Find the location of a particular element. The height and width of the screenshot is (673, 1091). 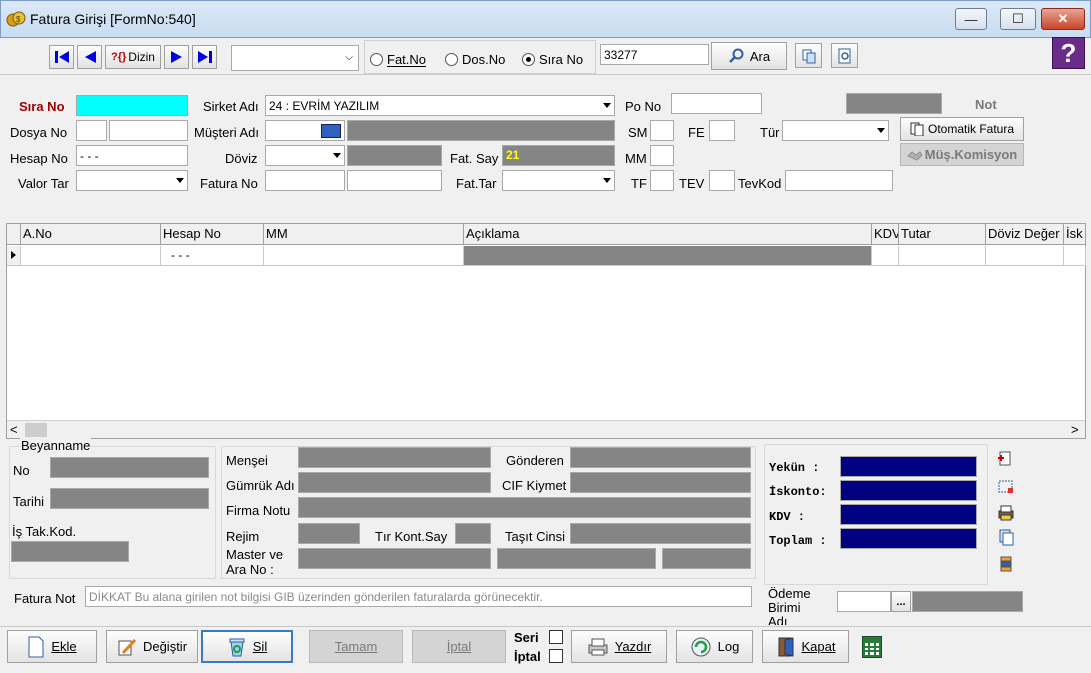

dosya-no-prefix-field is located at coordinates (91, 130).